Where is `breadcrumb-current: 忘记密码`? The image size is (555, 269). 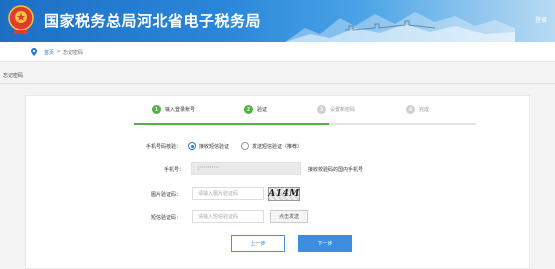 breadcrumb-current: 忘记密码 is located at coordinates (72, 52).